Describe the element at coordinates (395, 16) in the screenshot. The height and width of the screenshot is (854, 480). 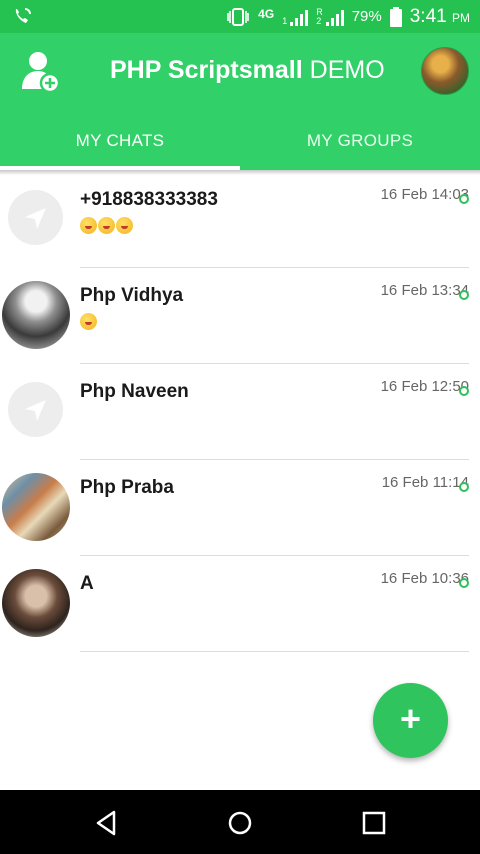
I see `battery-icon` at that location.